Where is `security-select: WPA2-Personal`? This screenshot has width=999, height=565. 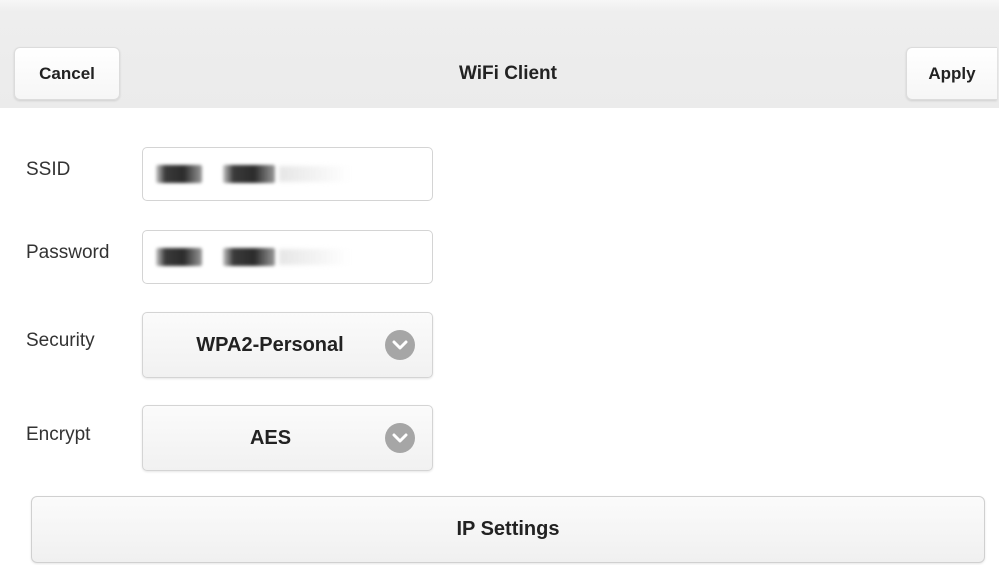
security-select: WPA2-Personal is located at coordinates (287, 345).